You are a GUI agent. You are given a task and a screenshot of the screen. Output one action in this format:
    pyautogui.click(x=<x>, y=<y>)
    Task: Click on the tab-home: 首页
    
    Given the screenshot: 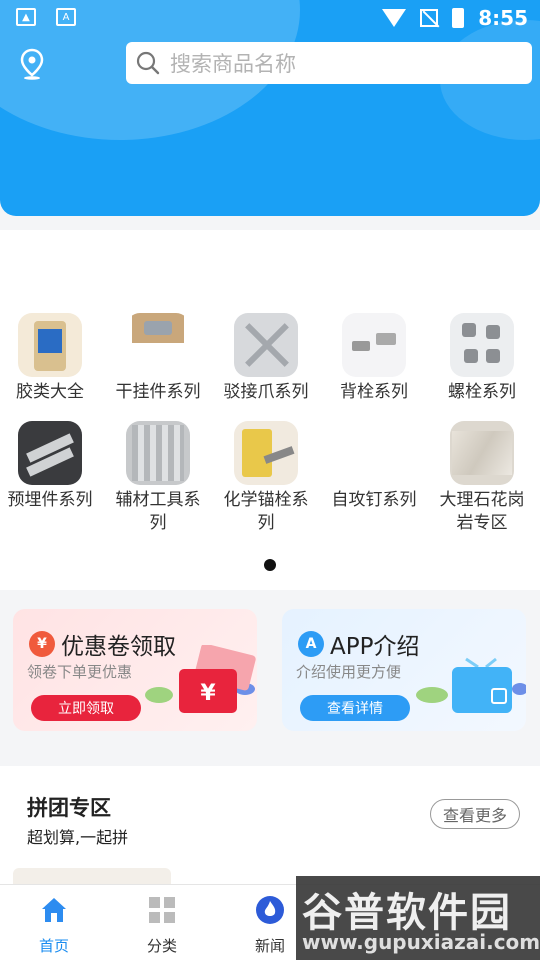 What is the action you would take?
    pyautogui.click(x=54, y=925)
    